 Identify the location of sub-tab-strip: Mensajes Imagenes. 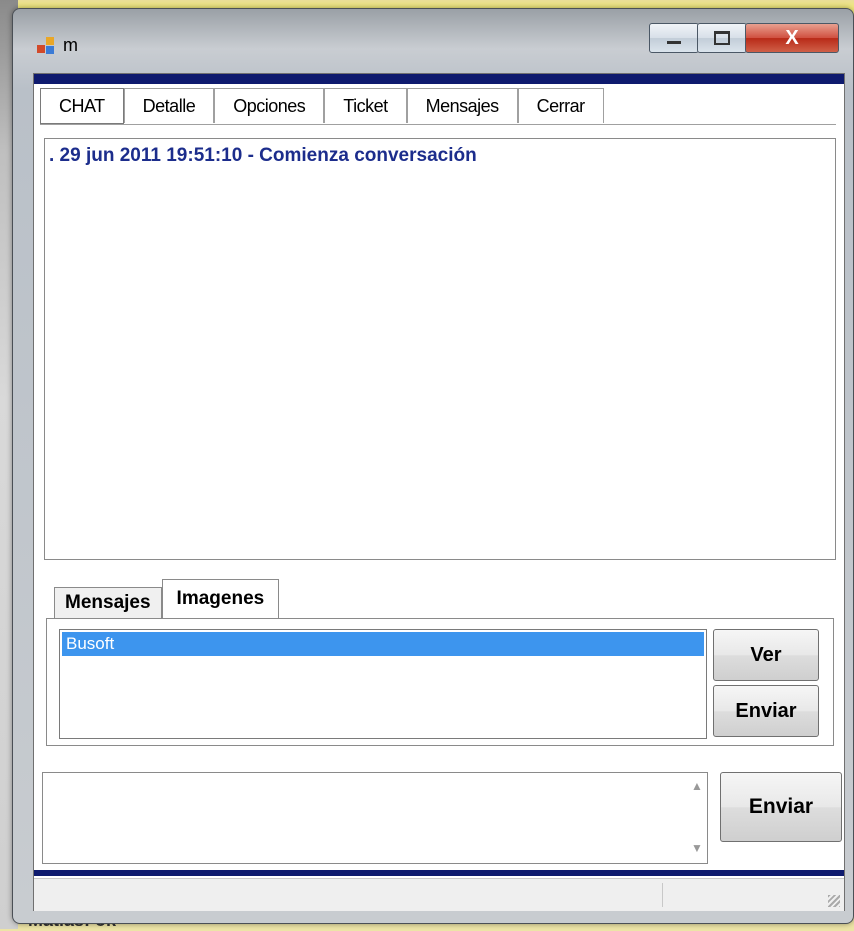
(167, 598).